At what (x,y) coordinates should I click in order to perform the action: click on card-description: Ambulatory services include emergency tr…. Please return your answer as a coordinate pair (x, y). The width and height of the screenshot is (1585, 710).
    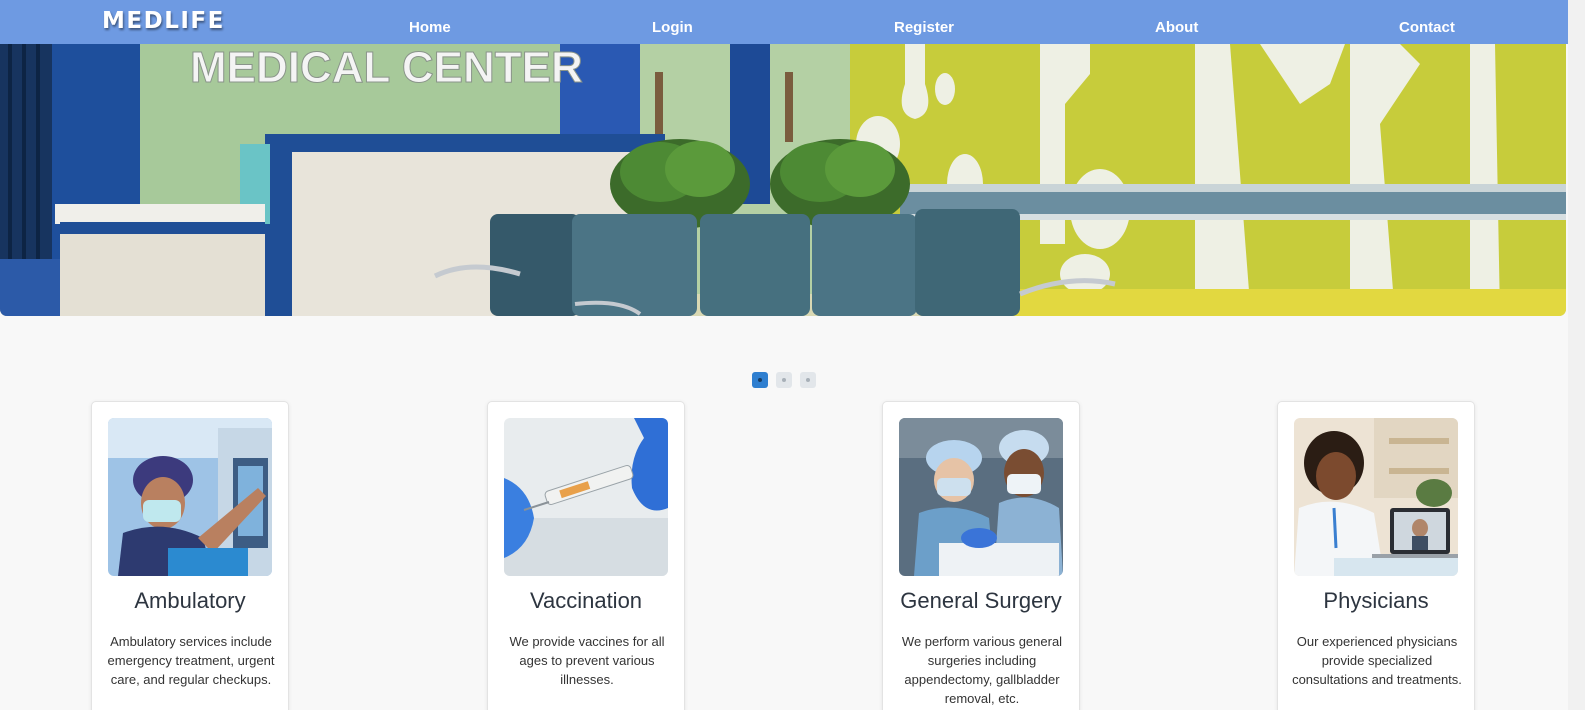
    Looking at the image, I should click on (191, 660).